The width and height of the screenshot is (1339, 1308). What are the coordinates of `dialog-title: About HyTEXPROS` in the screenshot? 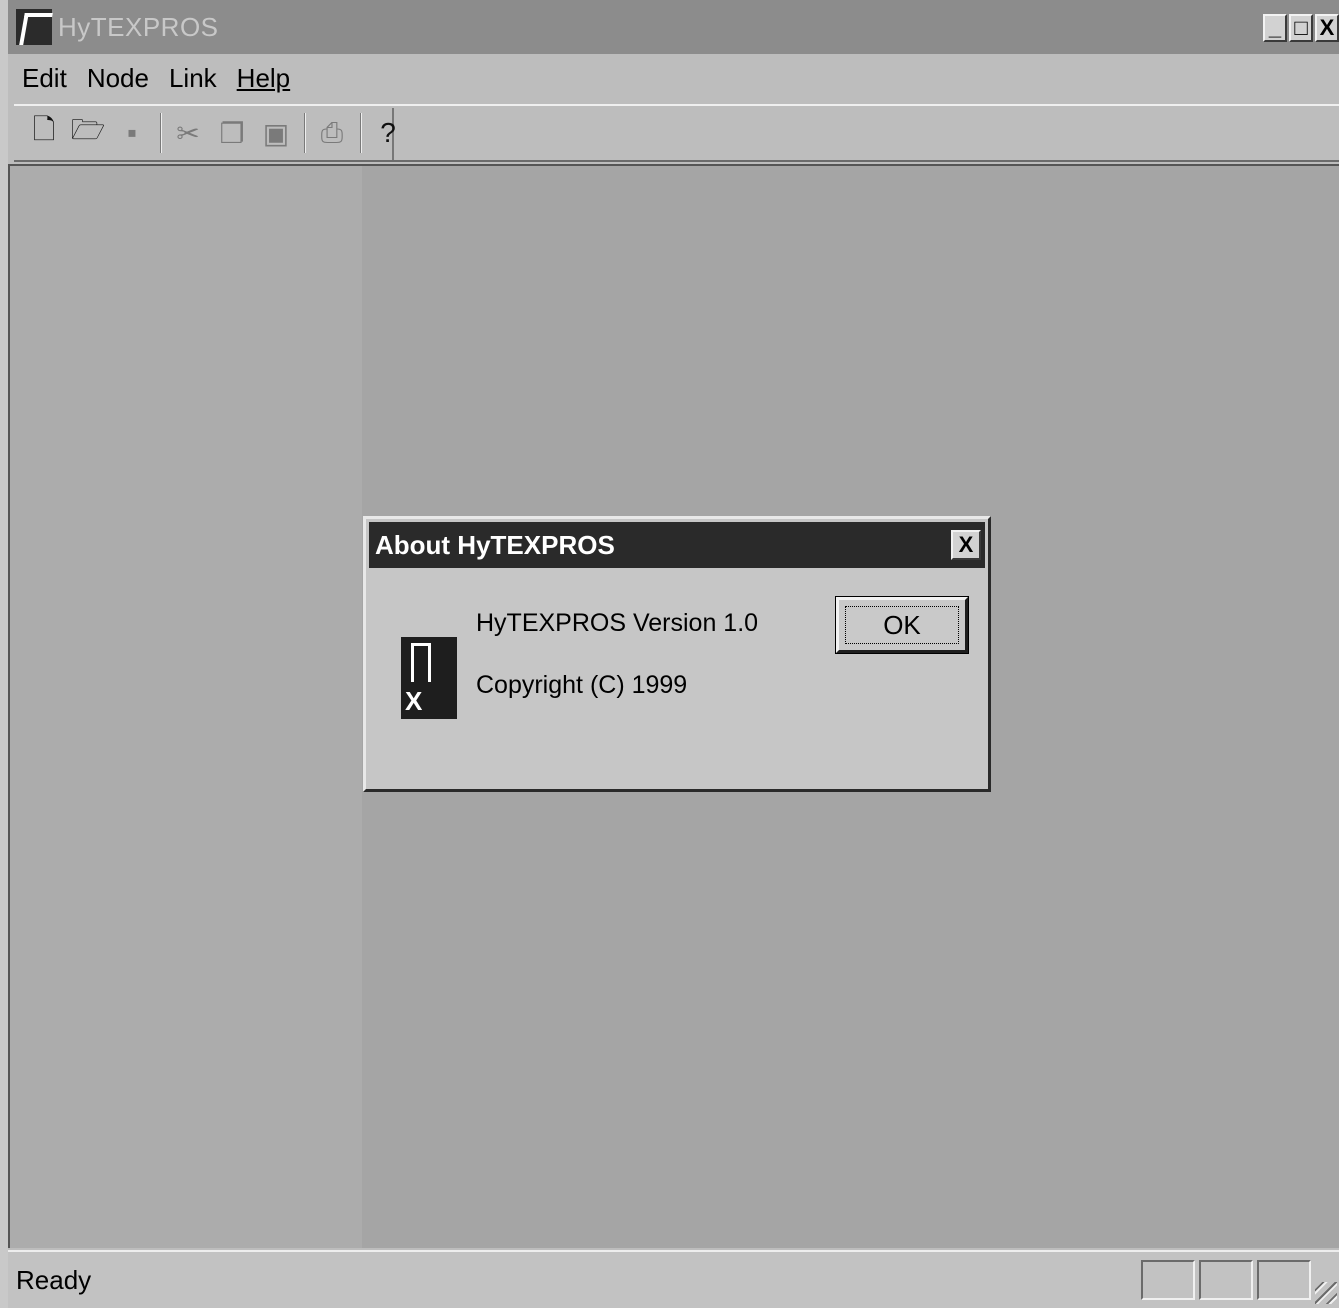 It's located at (495, 544).